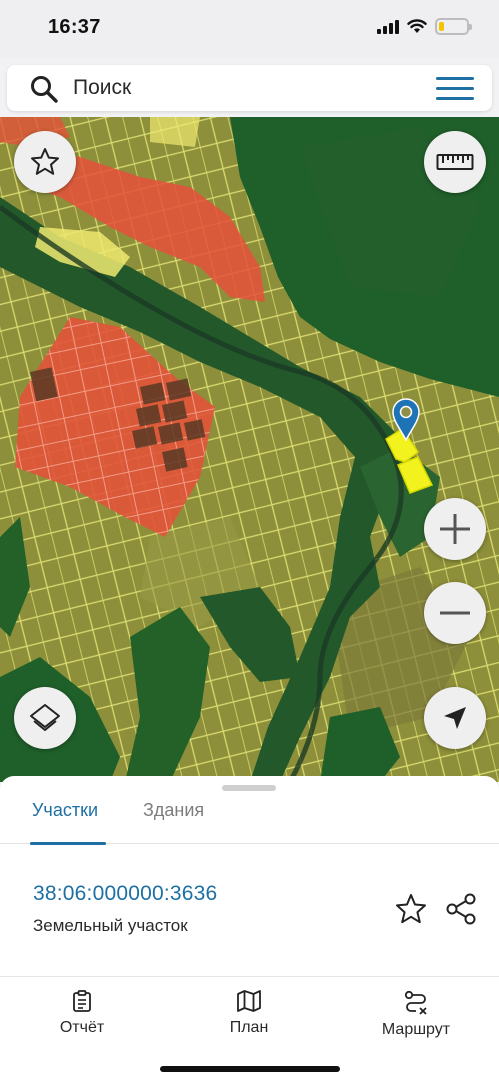 This screenshot has height=1080, width=499. Describe the element at coordinates (74, 27) in the screenshot. I see `status-time: 16:37` at that location.